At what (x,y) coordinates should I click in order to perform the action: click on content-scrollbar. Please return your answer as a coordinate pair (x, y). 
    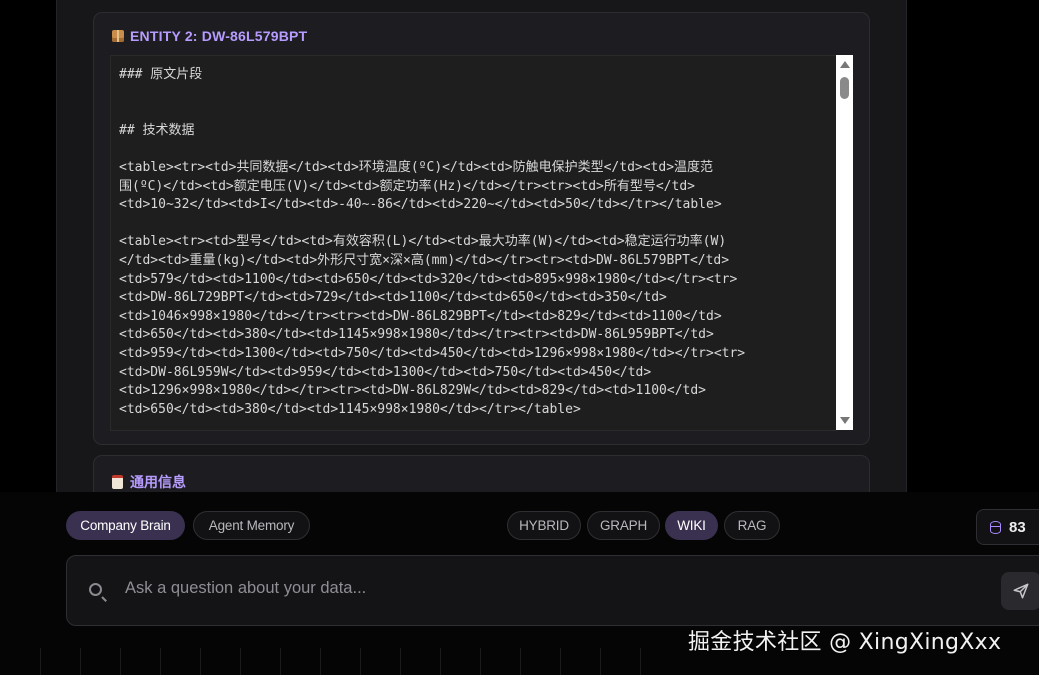
    Looking at the image, I should click on (844, 242).